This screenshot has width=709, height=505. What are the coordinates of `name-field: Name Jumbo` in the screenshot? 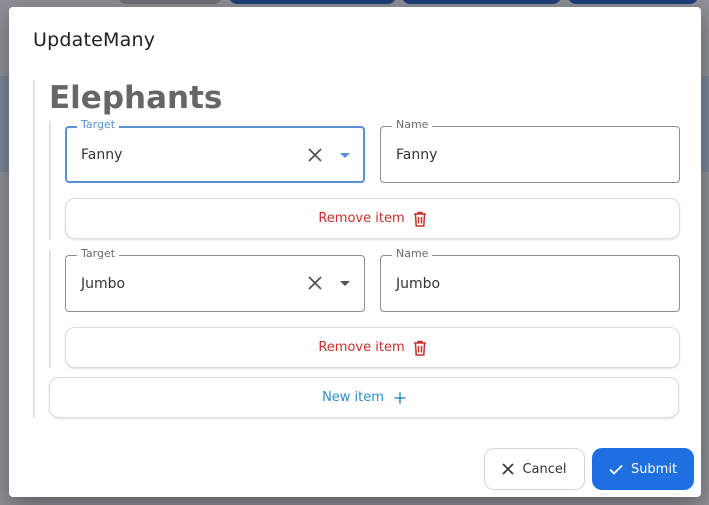 It's located at (530, 279).